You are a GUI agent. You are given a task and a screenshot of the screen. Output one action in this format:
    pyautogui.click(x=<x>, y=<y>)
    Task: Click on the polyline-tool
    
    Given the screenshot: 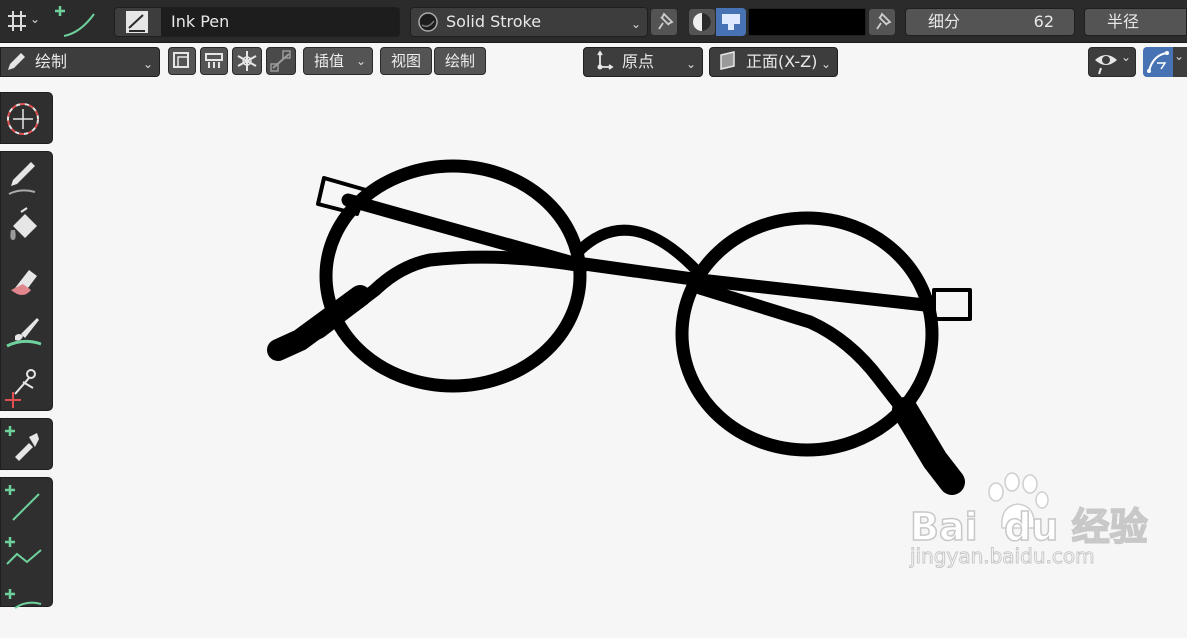 What is the action you would take?
    pyautogui.click(x=27, y=556)
    